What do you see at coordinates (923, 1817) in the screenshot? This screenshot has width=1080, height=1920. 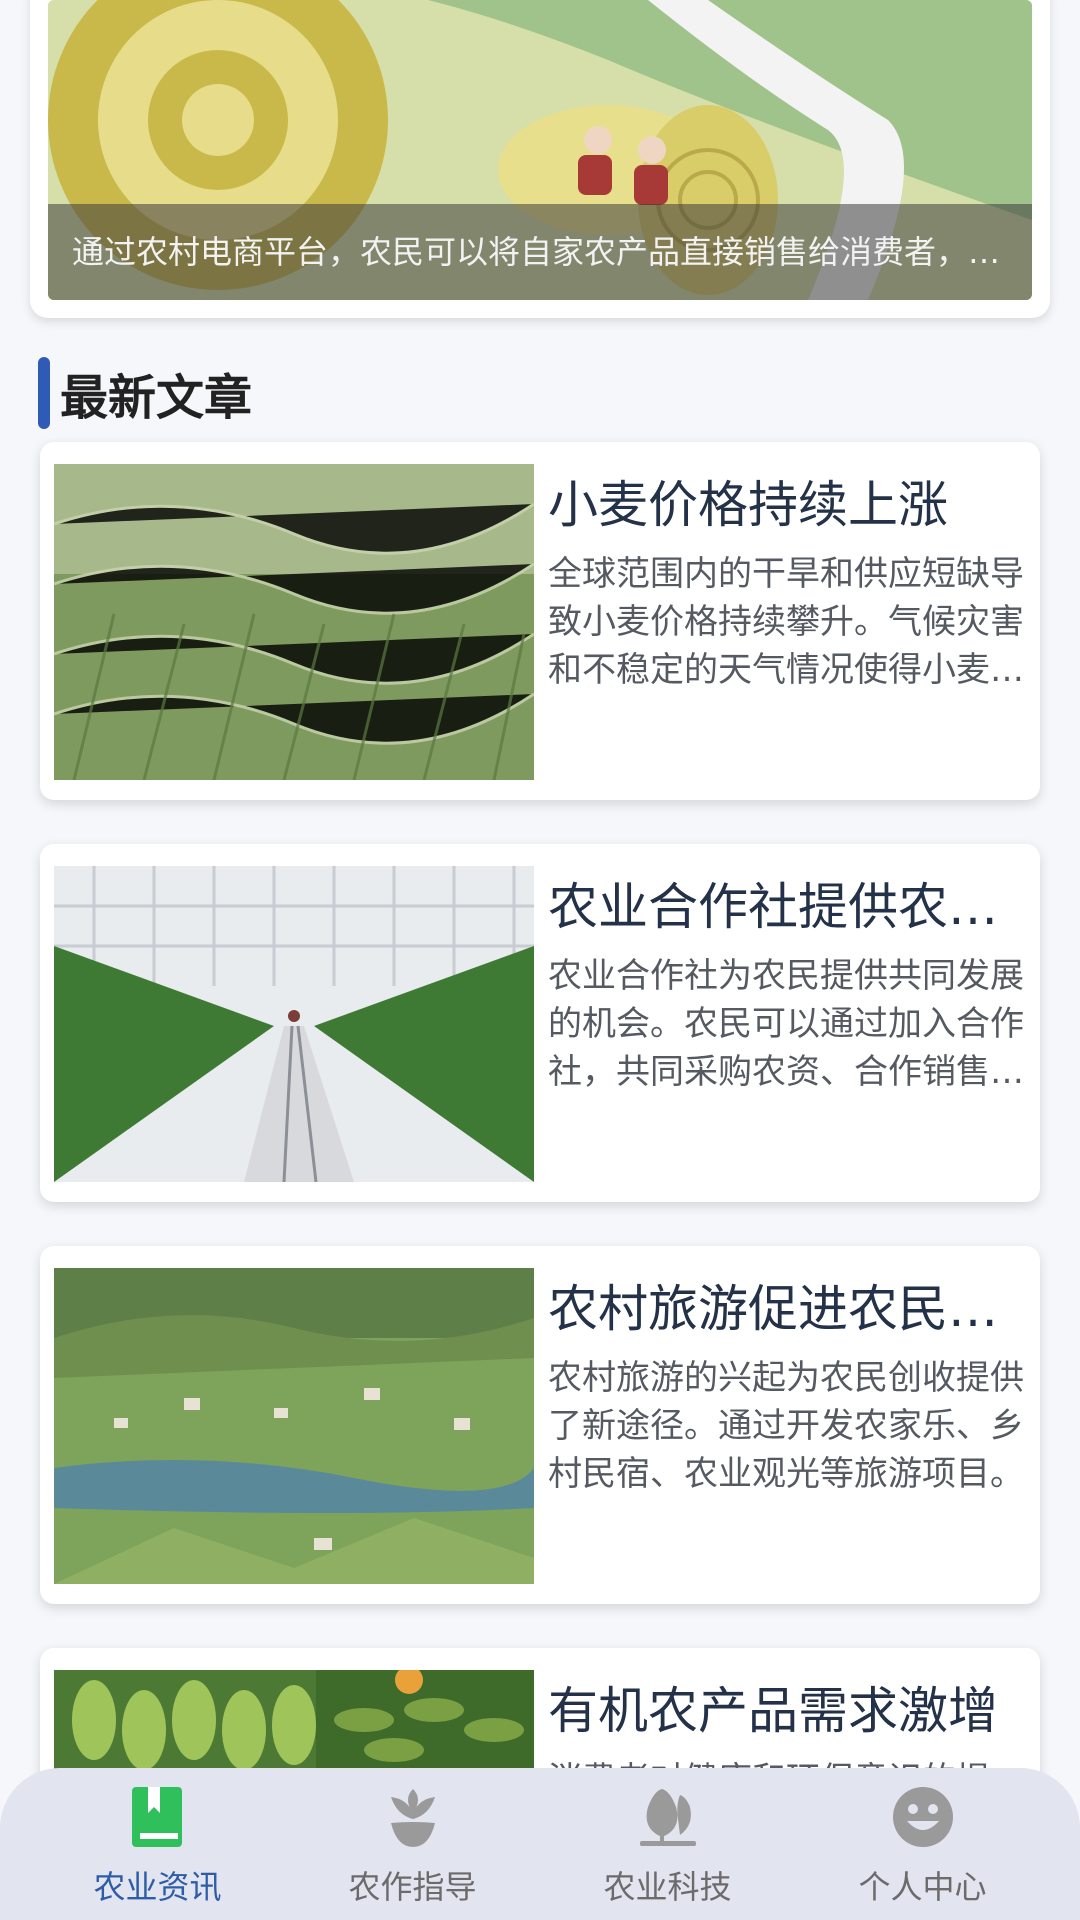 I see `smiley-icon` at bounding box center [923, 1817].